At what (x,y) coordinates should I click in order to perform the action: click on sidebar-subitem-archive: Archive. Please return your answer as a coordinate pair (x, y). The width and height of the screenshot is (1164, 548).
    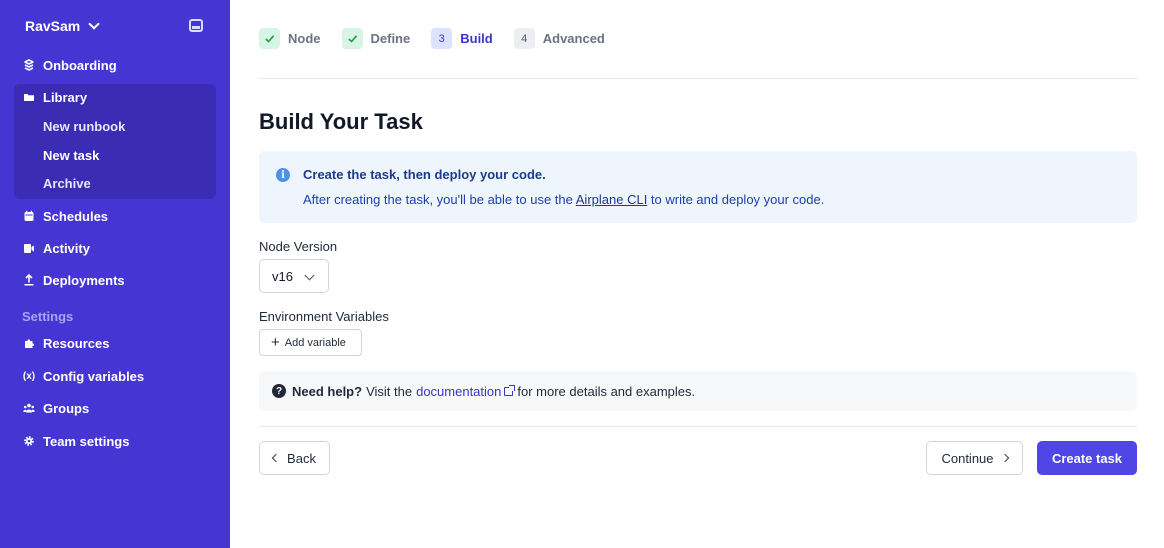
    Looking at the image, I should click on (67, 183).